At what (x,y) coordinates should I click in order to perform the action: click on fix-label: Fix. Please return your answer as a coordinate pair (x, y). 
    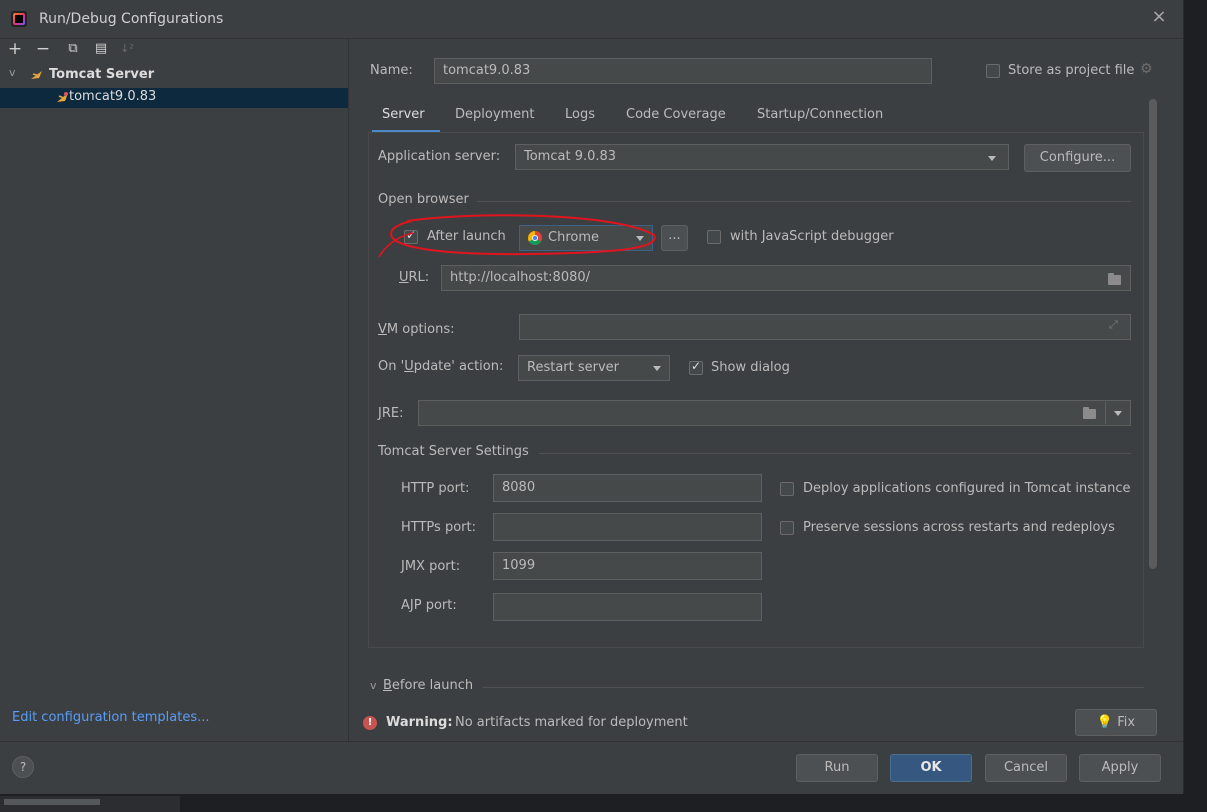
    Looking at the image, I should click on (1126, 722).